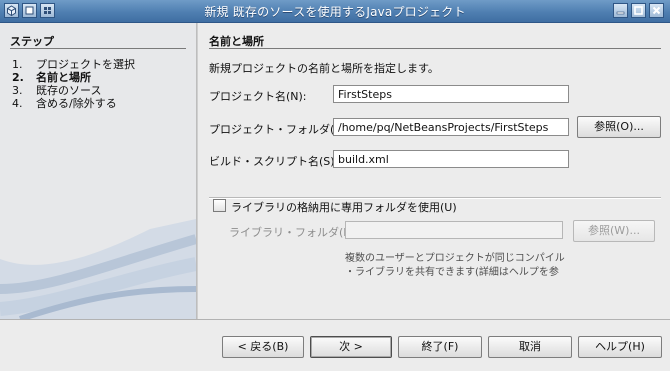 Image resolution: width=670 pixels, height=371 pixels. What do you see at coordinates (451, 127) in the screenshot?
I see `project-folder-input: /home/pq/NetBeansProjects/FirstSteps` at bounding box center [451, 127].